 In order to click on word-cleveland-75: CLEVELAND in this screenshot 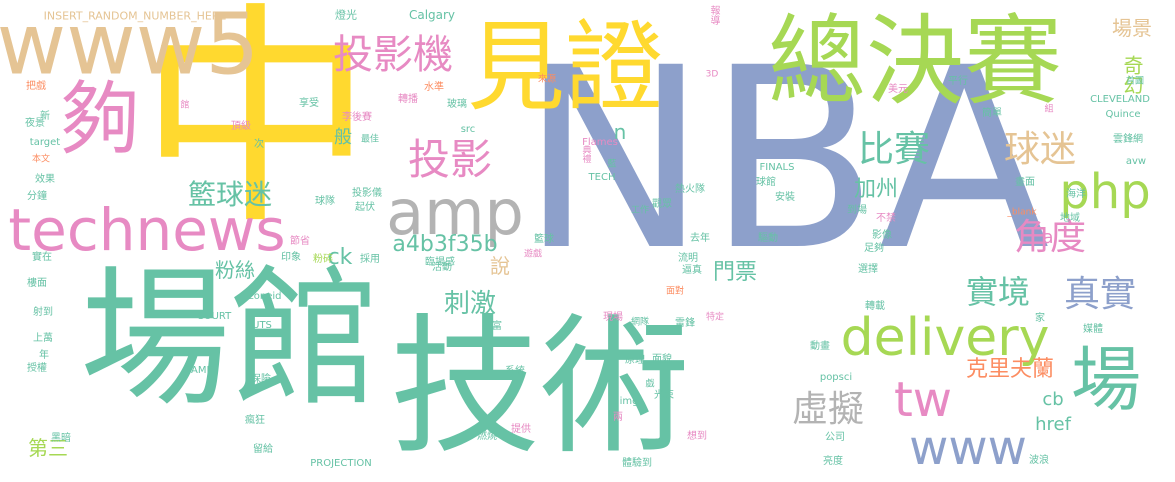, I will do `click(1120, 99)`.